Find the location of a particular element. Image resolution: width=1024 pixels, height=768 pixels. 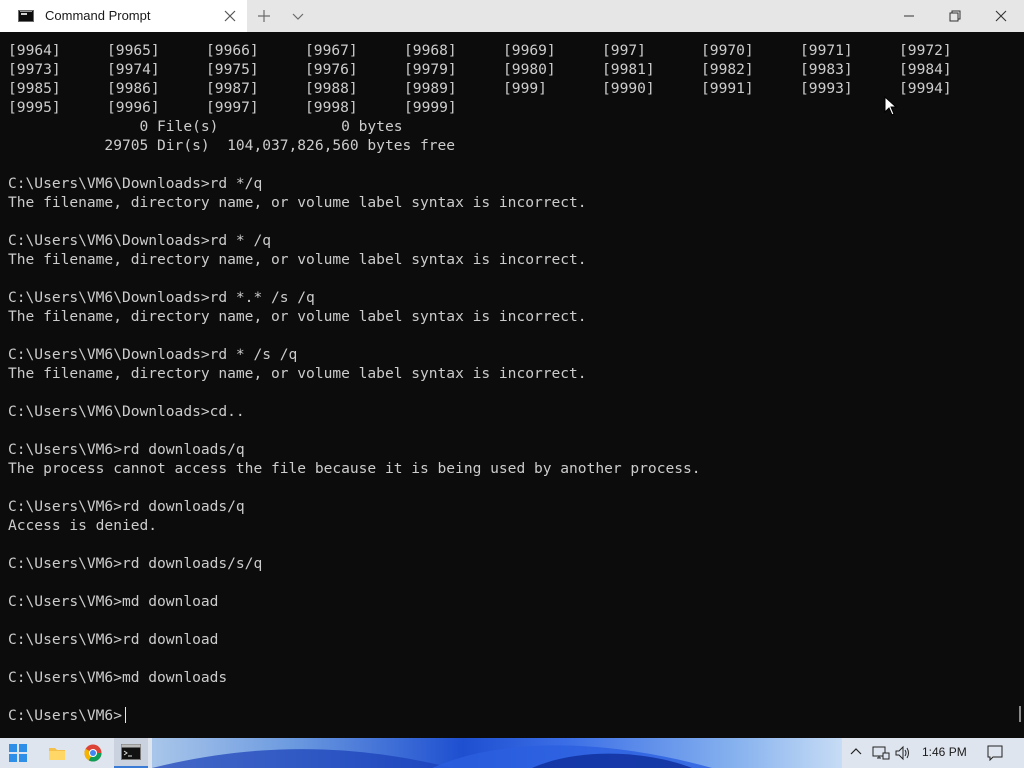

dir-entry: [999] is located at coordinates (525, 88).